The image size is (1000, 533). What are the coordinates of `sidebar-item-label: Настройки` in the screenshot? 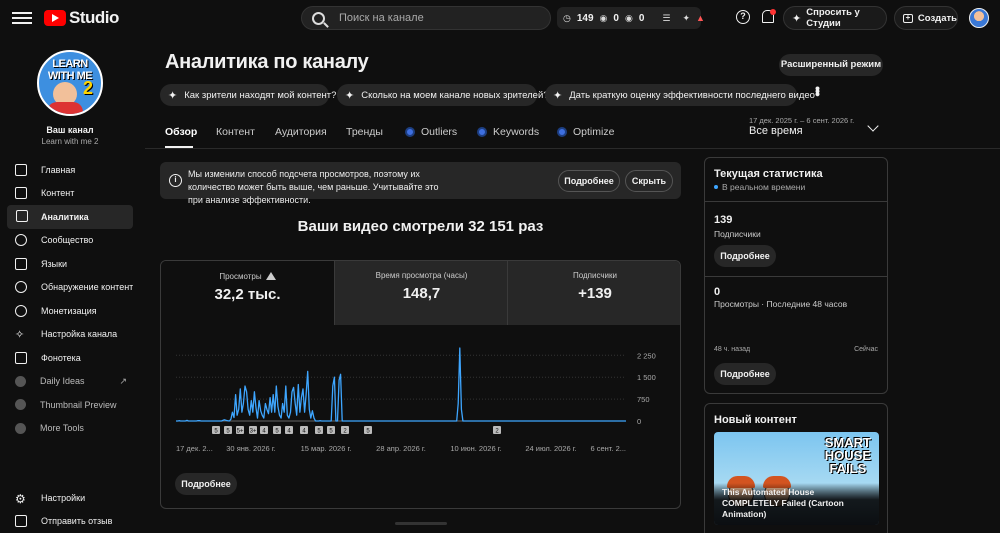 It's located at (63, 497).